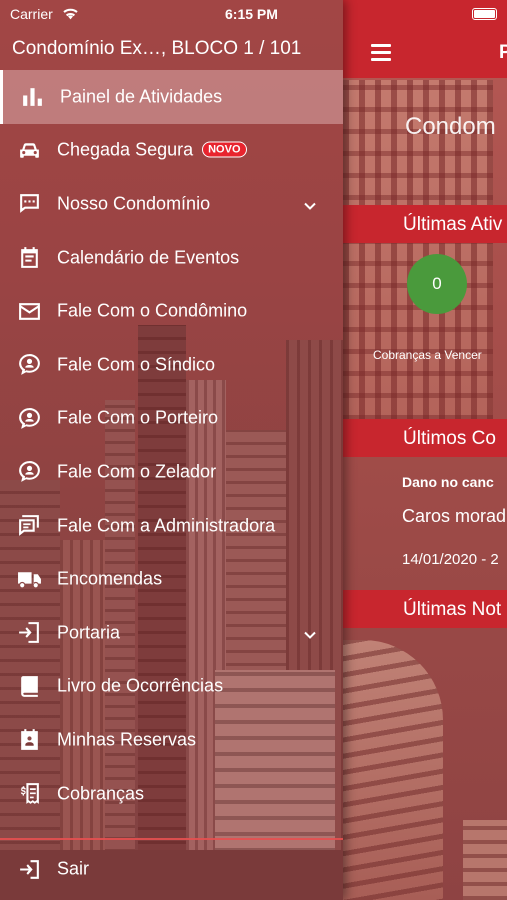  Describe the element at coordinates (134, 203) in the screenshot. I see `menu-item-label: Nosso Condomínio` at that location.